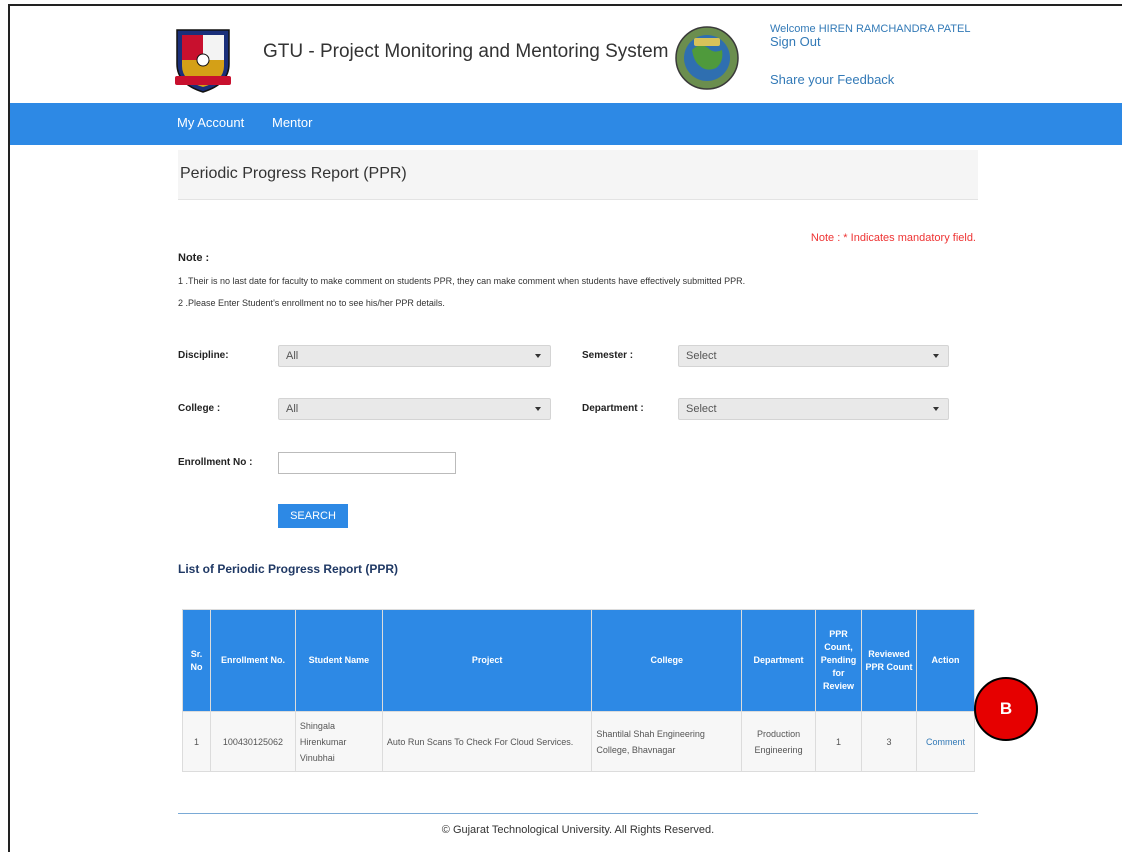  I want to click on col-enrollment: Enrollment No., so click(252, 660).